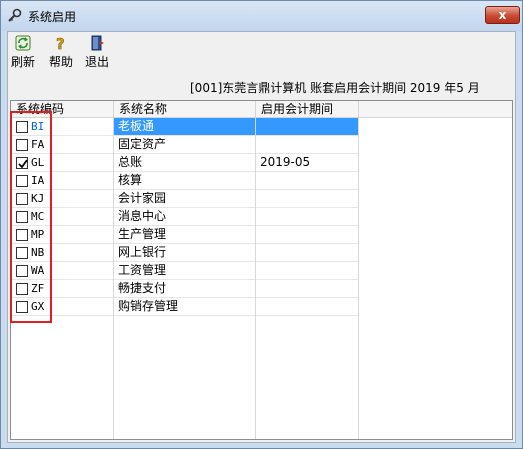 Image resolution: width=523 pixels, height=449 pixels. I want to click on system-code-cell: BI, so click(62, 127).